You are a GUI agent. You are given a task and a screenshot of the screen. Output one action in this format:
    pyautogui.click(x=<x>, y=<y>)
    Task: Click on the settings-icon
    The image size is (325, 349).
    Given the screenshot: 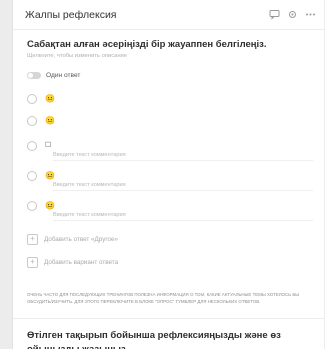 What is the action you would take?
    pyautogui.click(x=292, y=14)
    